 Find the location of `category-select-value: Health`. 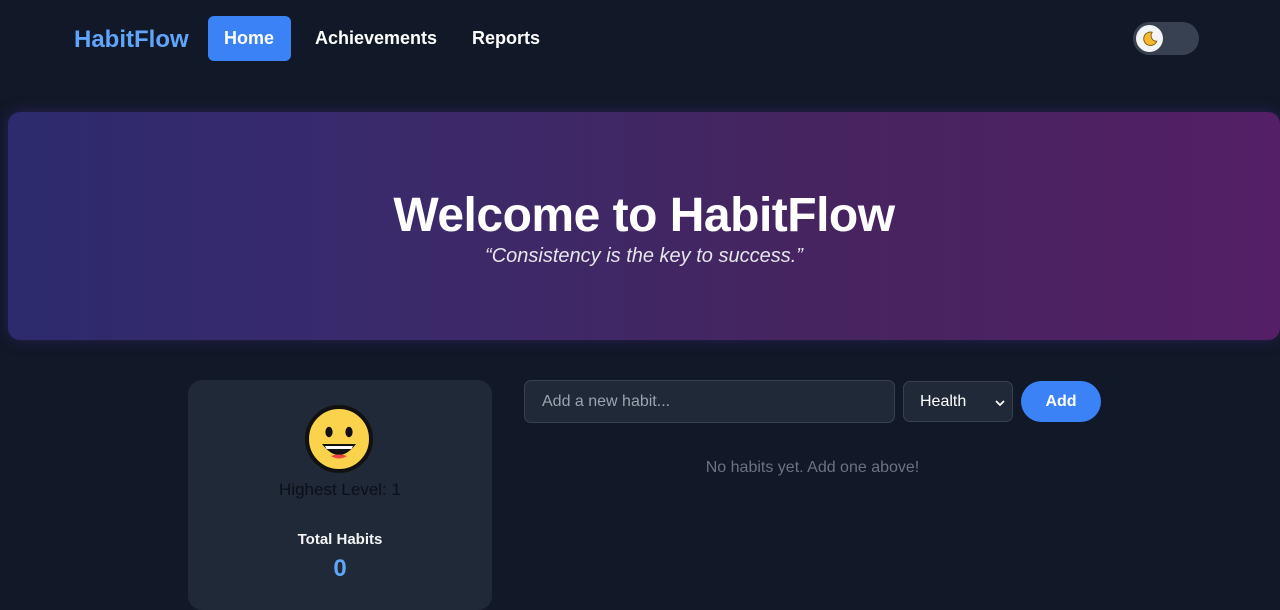

category-select-value: Health is located at coordinates (943, 401).